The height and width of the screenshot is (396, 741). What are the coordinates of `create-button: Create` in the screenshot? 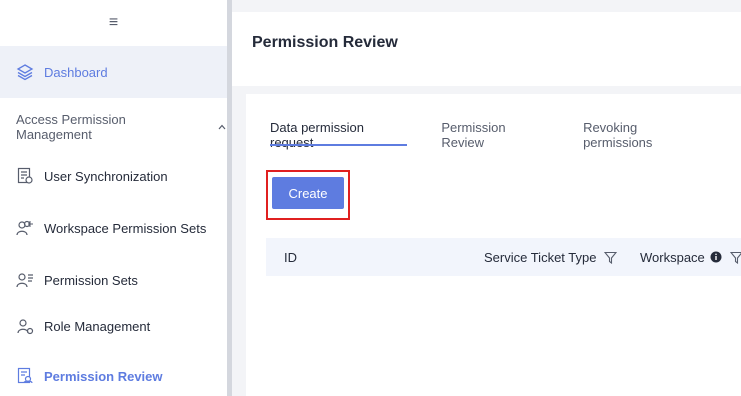 It's located at (308, 193).